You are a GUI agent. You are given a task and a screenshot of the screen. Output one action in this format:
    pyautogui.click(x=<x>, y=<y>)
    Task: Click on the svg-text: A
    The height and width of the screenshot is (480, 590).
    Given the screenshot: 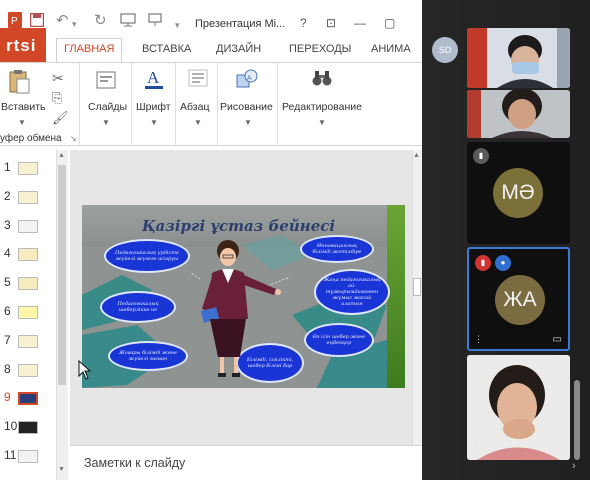 What is the action you would take?
    pyautogui.click(x=153, y=77)
    